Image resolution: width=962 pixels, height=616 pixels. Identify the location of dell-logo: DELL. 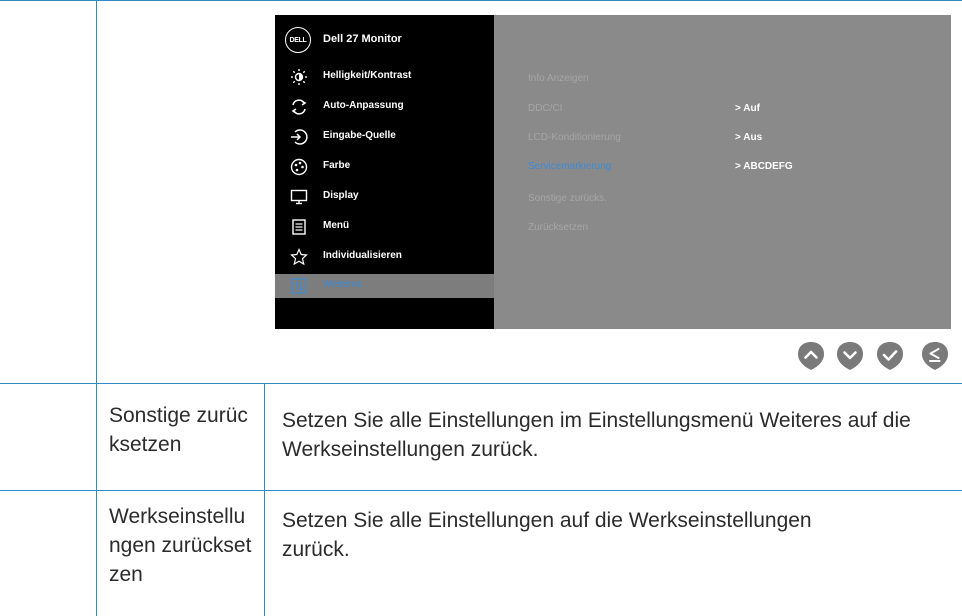
(298, 40).